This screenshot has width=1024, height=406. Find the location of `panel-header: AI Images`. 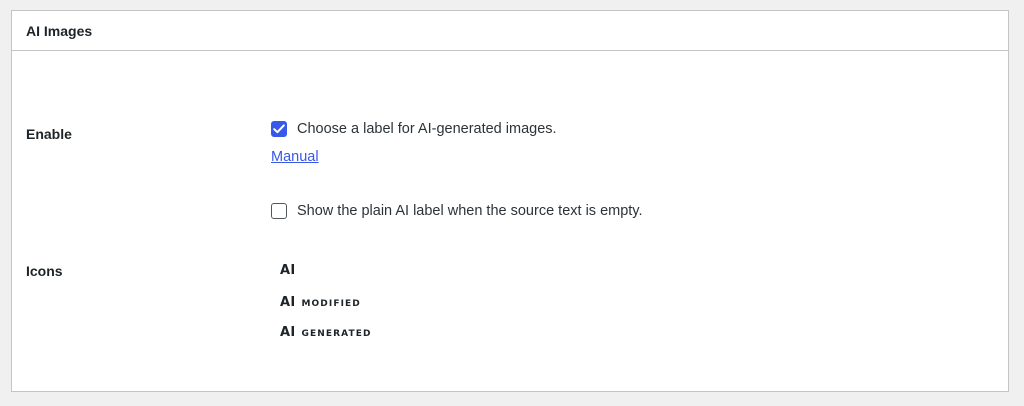

panel-header: AI Images is located at coordinates (510, 31).